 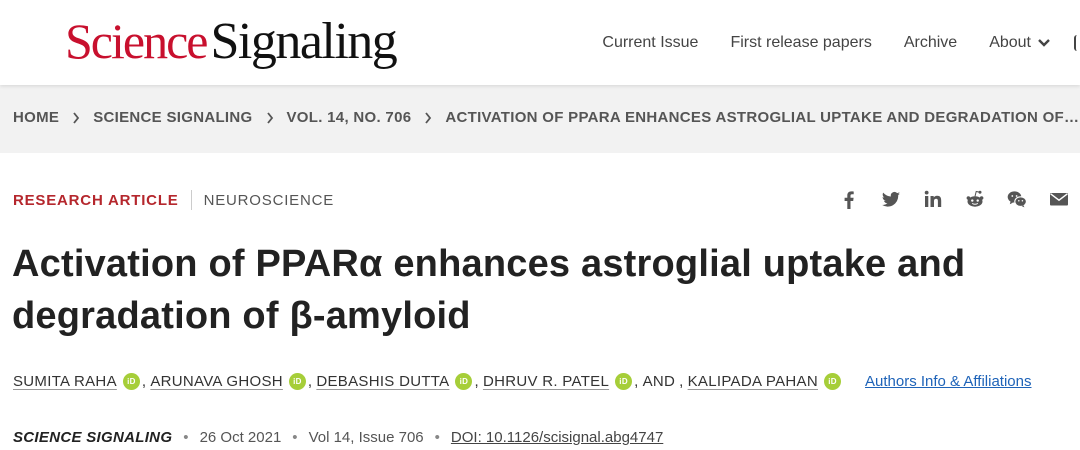 I want to click on nav-about-label: About, so click(x=1010, y=42).